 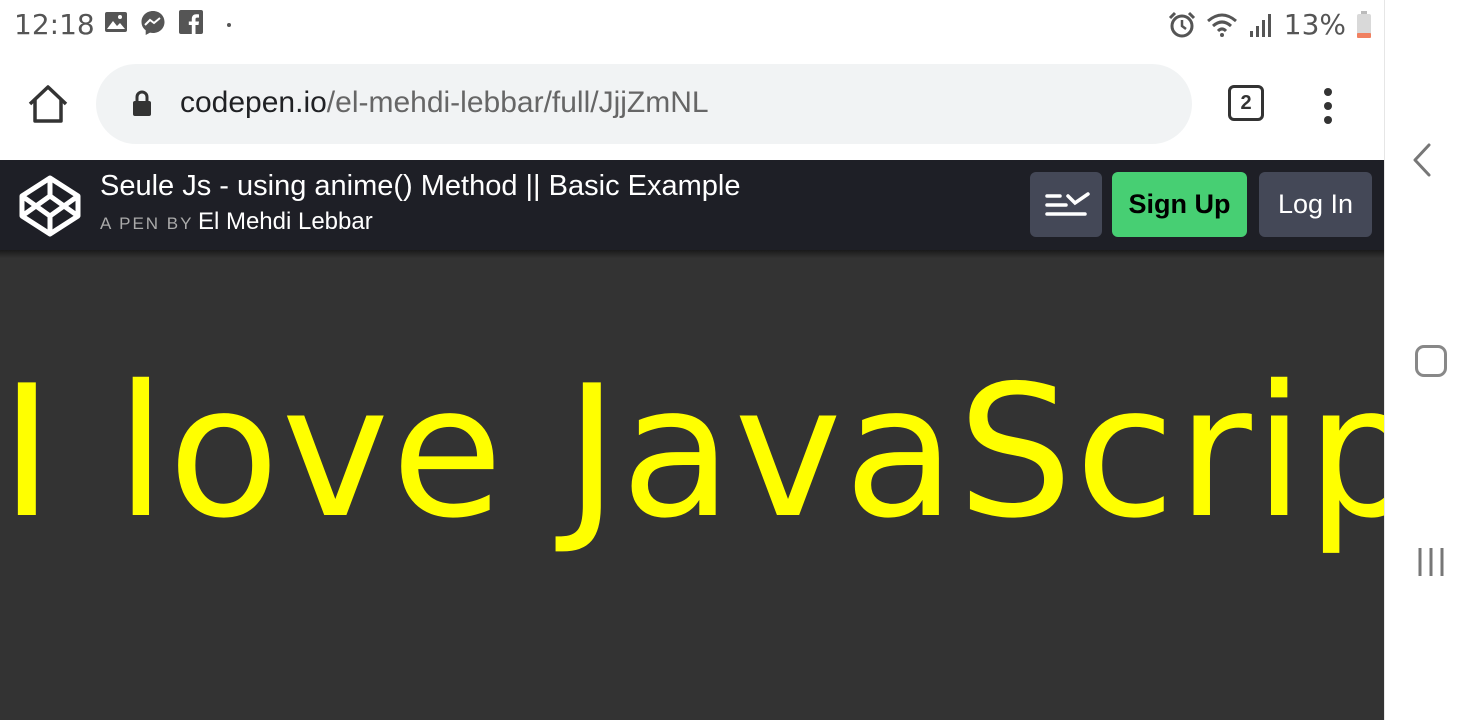 I want to click on signal-icon, so click(x=1260, y=25).